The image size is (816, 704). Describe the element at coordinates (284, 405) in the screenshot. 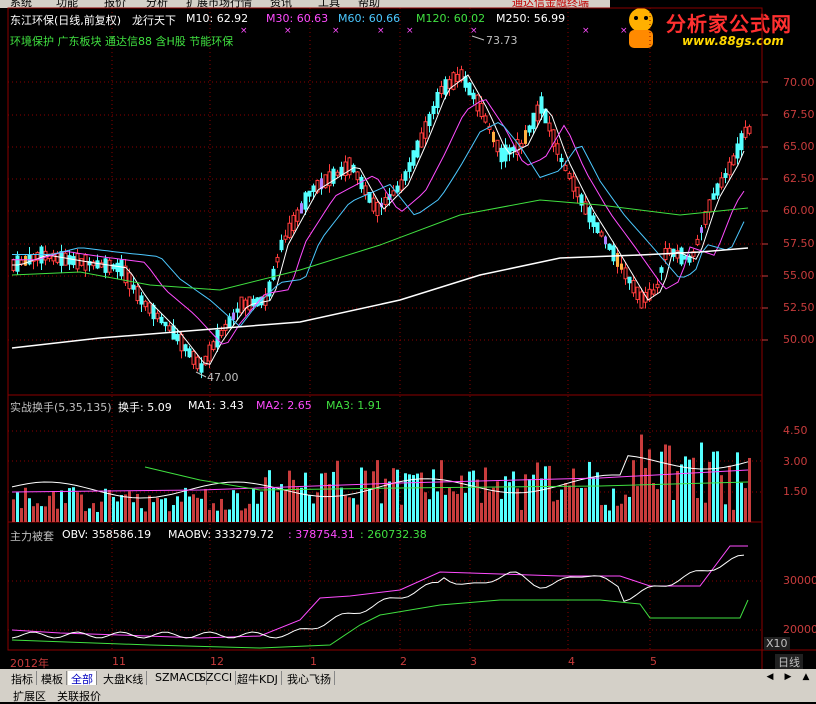

I see `turnover-ma2: MA2: 2.65` at that location.